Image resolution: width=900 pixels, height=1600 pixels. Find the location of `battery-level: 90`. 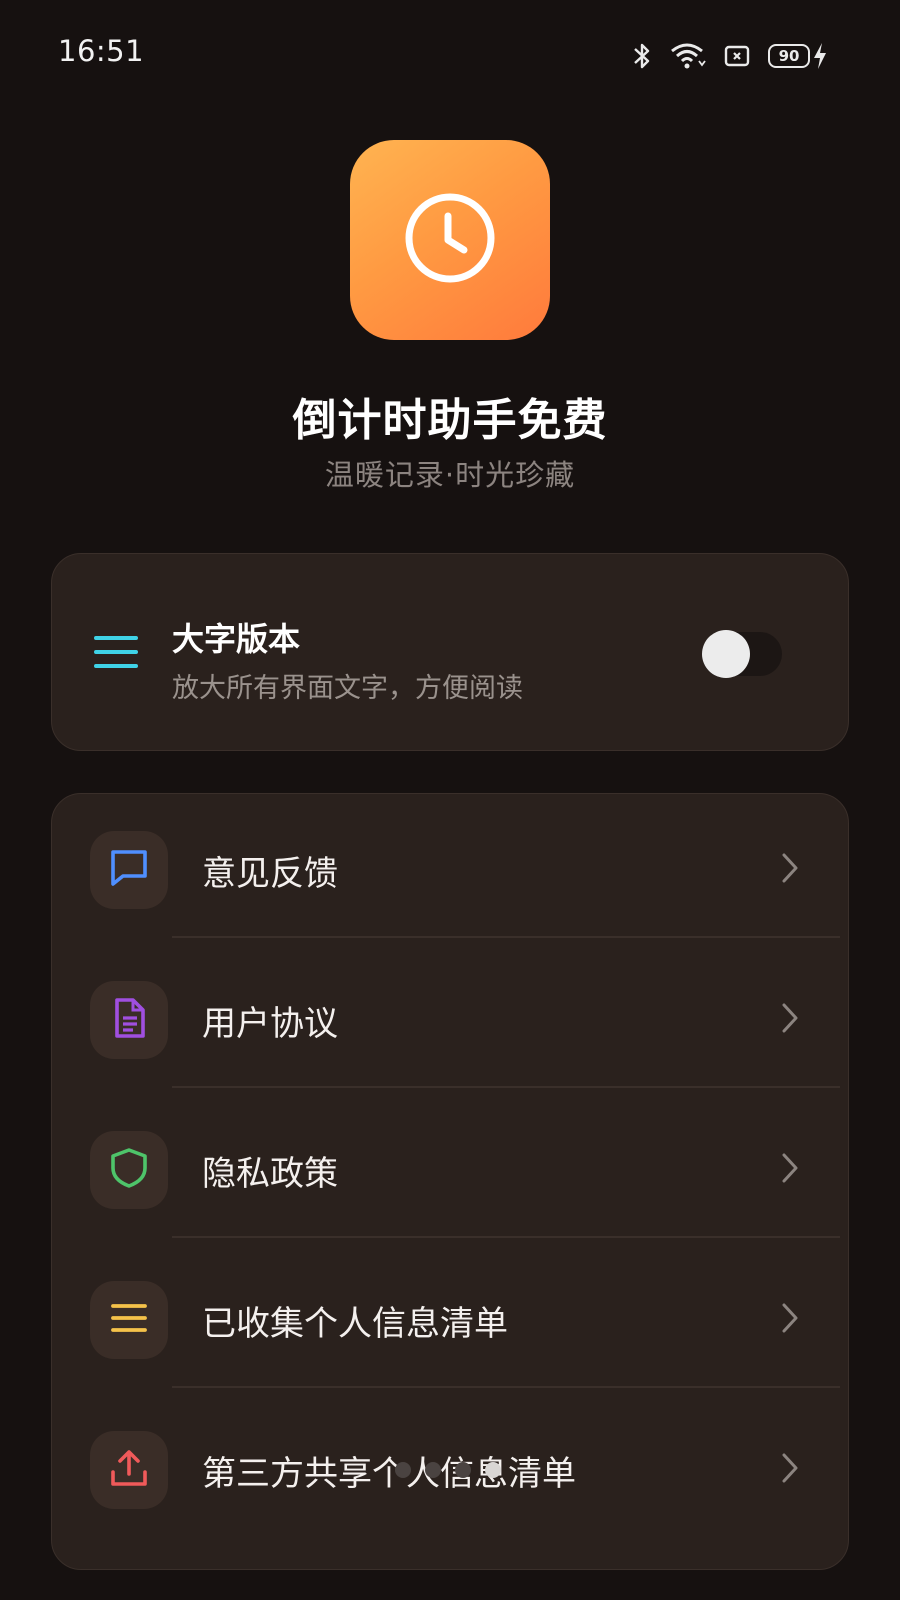

battery-level: 90 is located at coordinates (789, 56).